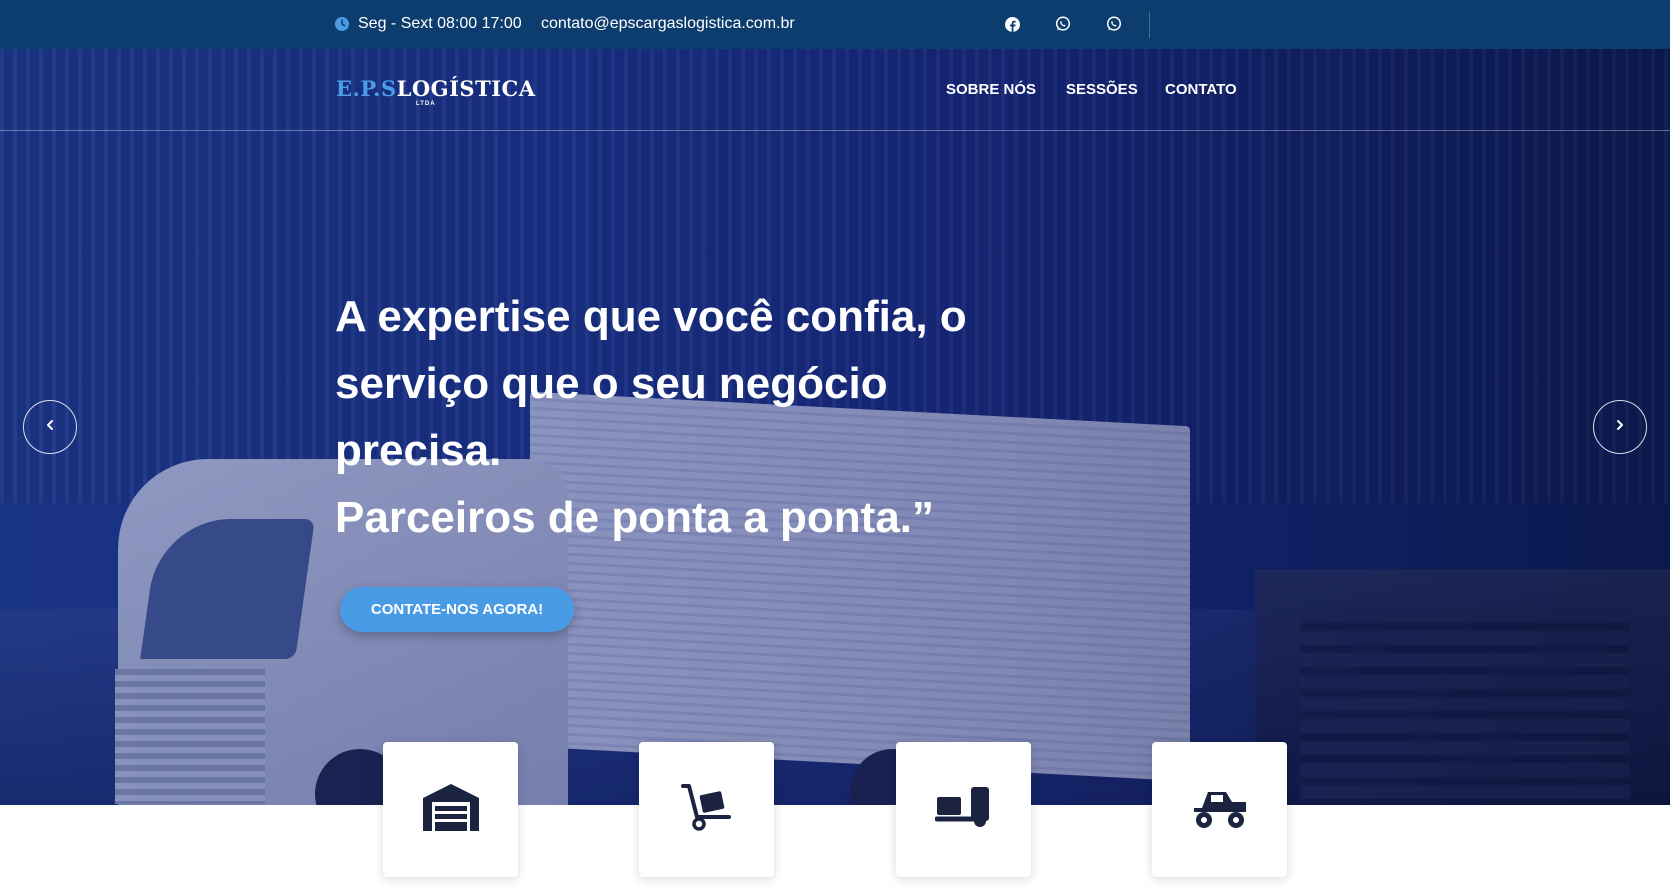 This screenshot has width=1670, height=889. Describe the element at coordinates (466, 88) in the screenshot. I see `logo-logistica: LOGÍSTICA` at that location.